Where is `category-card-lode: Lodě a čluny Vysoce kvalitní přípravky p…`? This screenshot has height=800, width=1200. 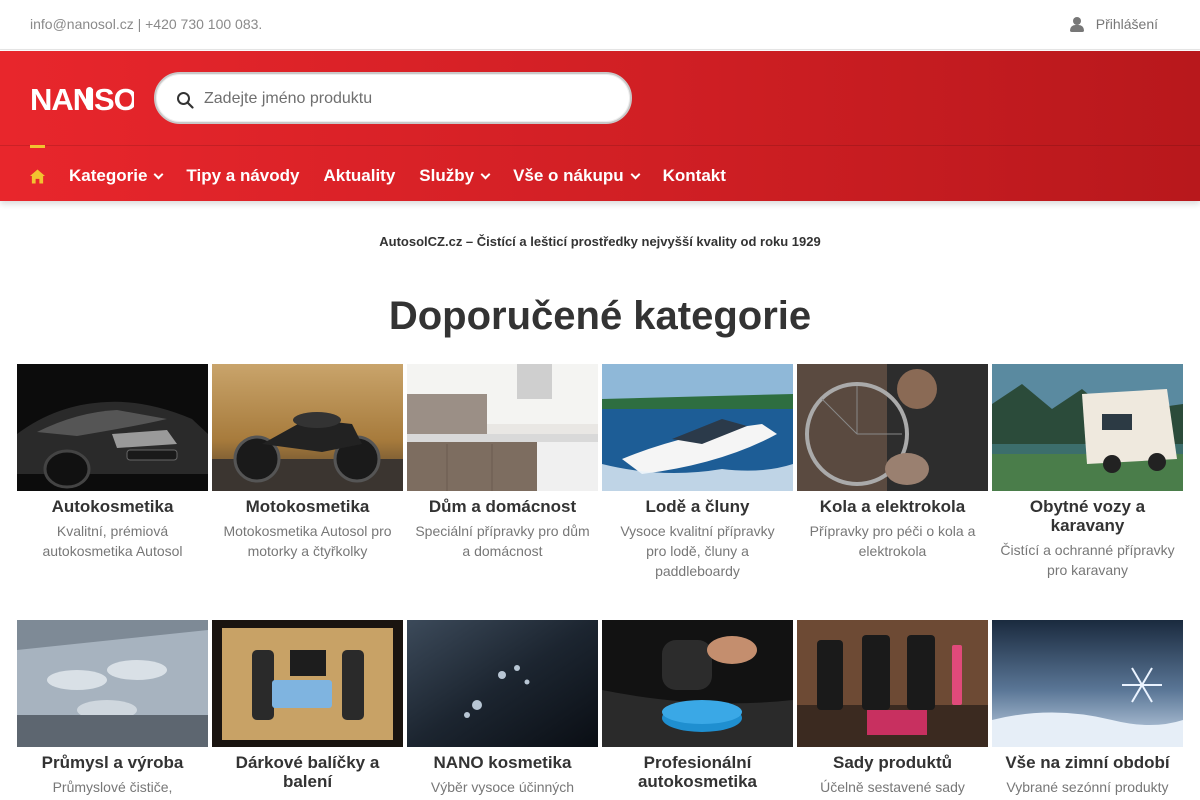 category-card-lode: Lodě a čluny Vysoce kvalitní přípravky p… is located at coordinates (697, 472).